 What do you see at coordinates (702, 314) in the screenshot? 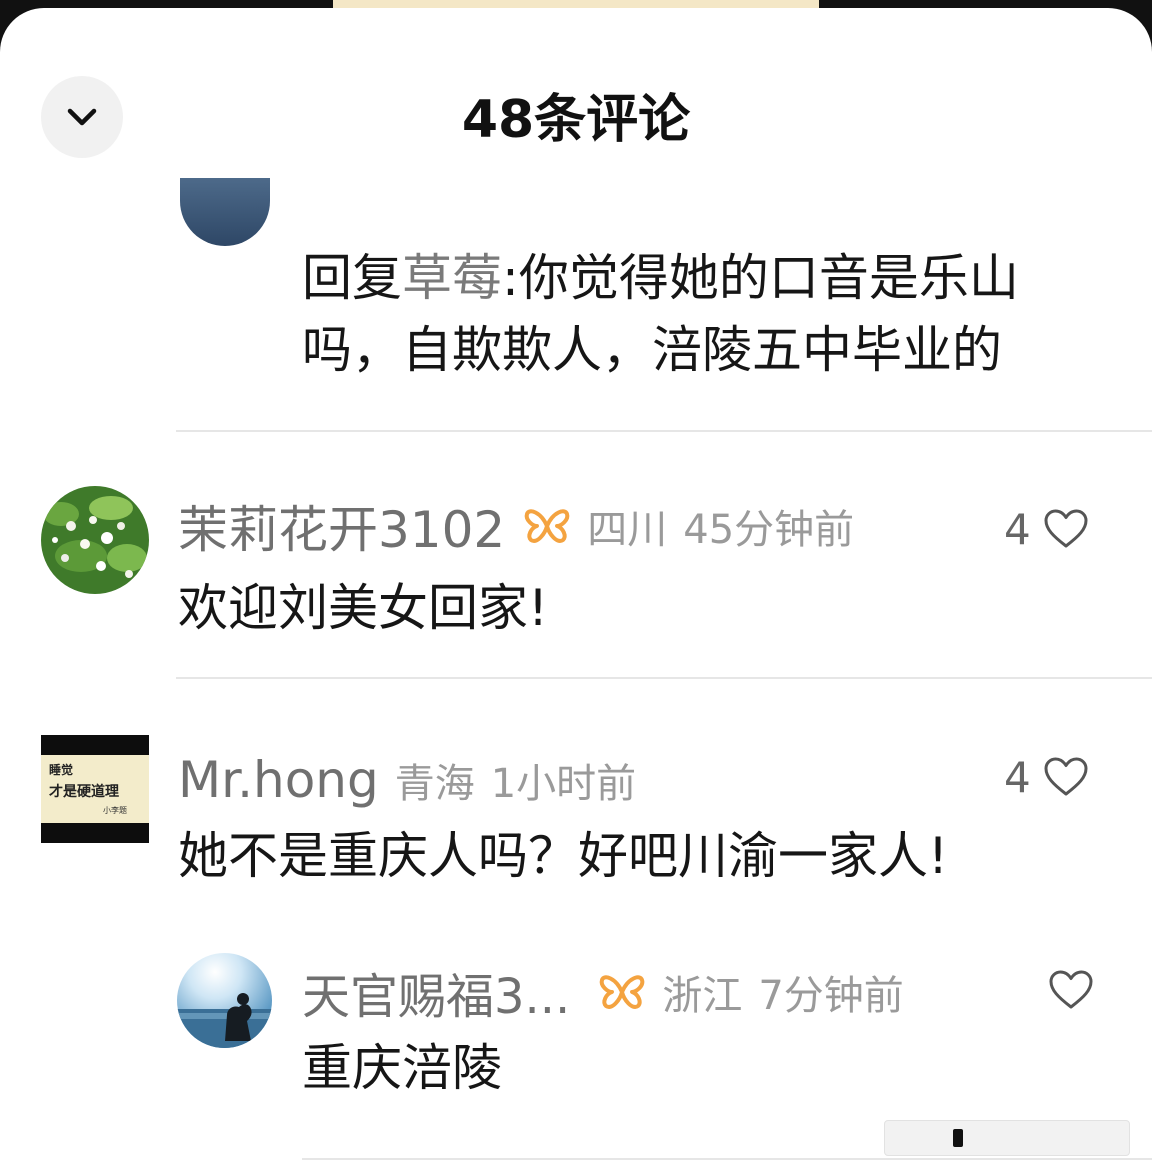
I see `reply-comment-text: 回复草莓:你觉得她的口音是乐山吗，自欺欺人，涪陵五中毕业的` at bounding box center [702, 314].